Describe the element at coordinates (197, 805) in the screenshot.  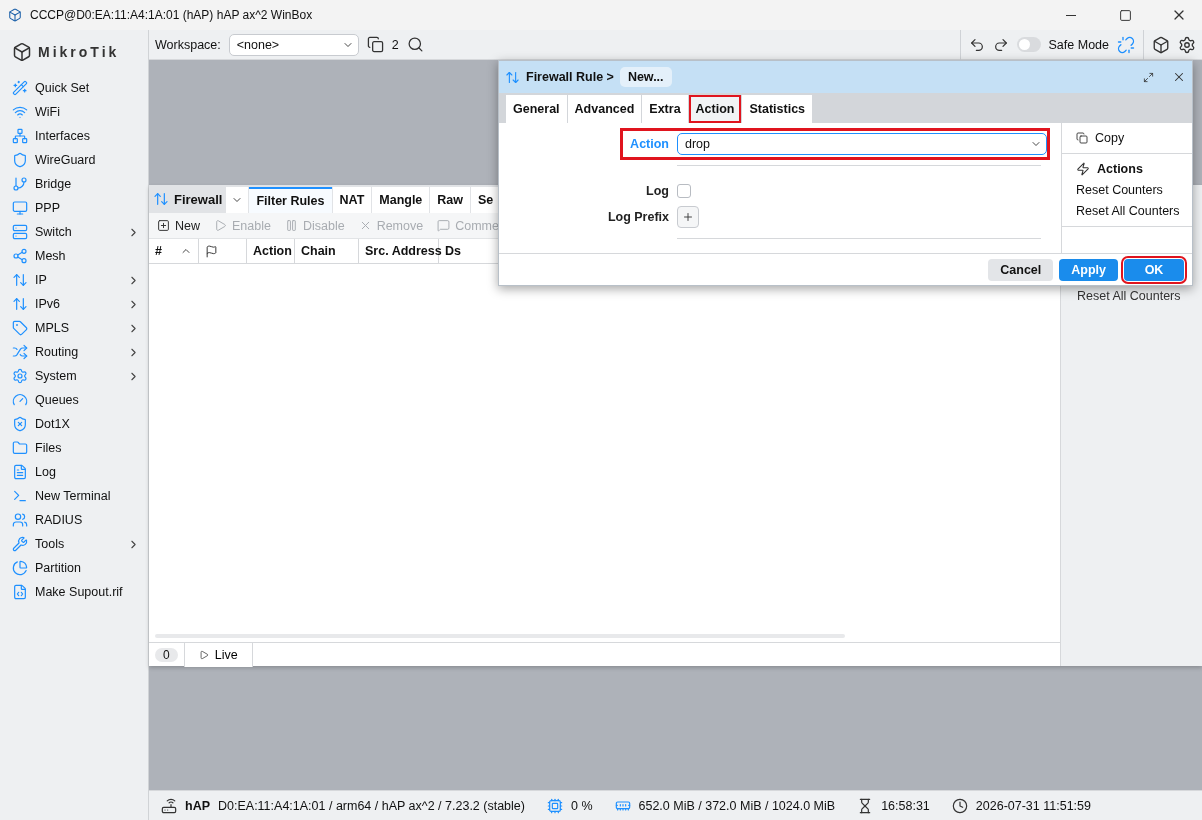
I see `device-name: hAP` at that location.